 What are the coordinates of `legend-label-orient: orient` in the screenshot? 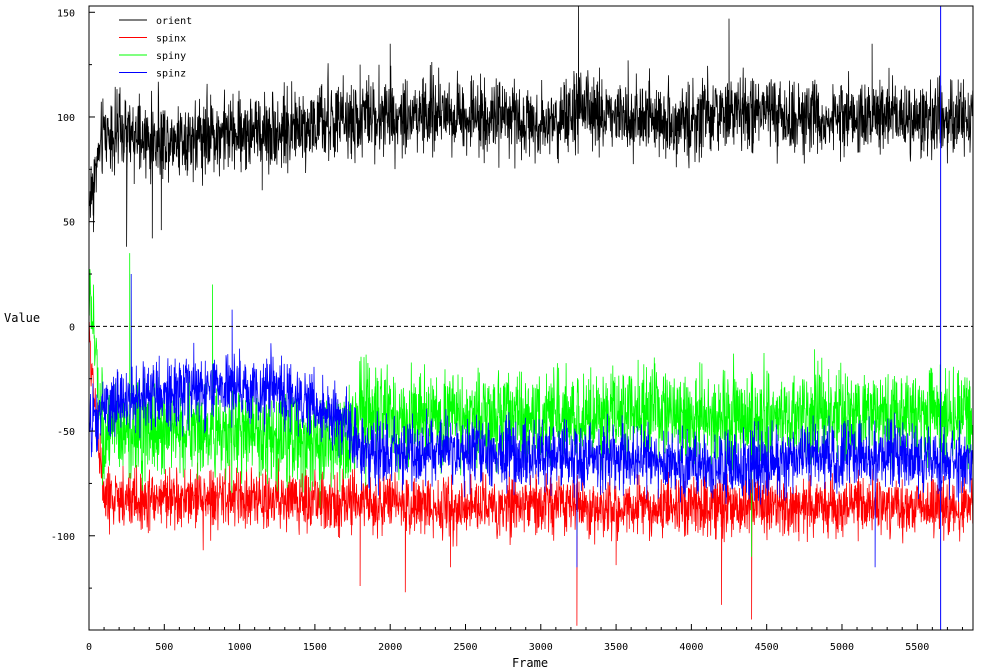 It's located at (174, 21).